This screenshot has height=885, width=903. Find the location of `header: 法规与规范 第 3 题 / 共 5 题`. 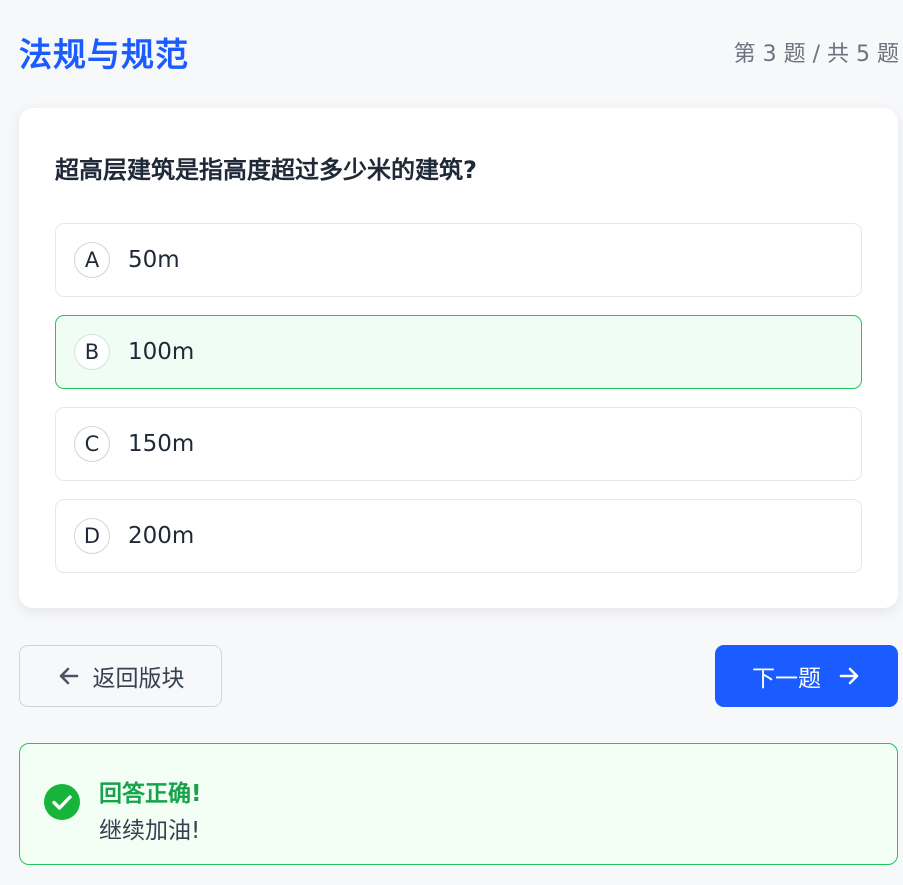

header: 法规与规范 第 3 题 / 共 5 题 is located at coordinates (459, 52).